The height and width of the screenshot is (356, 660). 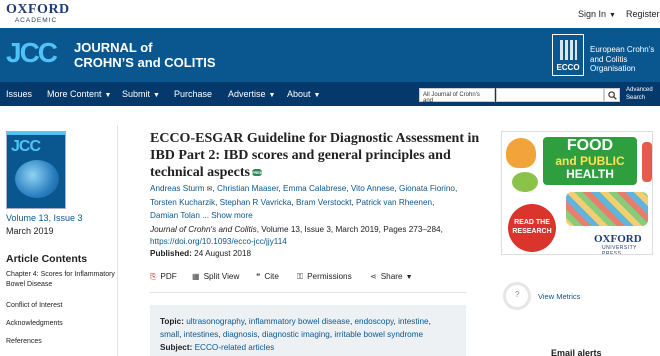 What do you see at coordinates (568, 50) in the screenshot?
I see `ecco-emblem-icon` at bounding box center [568, 50].